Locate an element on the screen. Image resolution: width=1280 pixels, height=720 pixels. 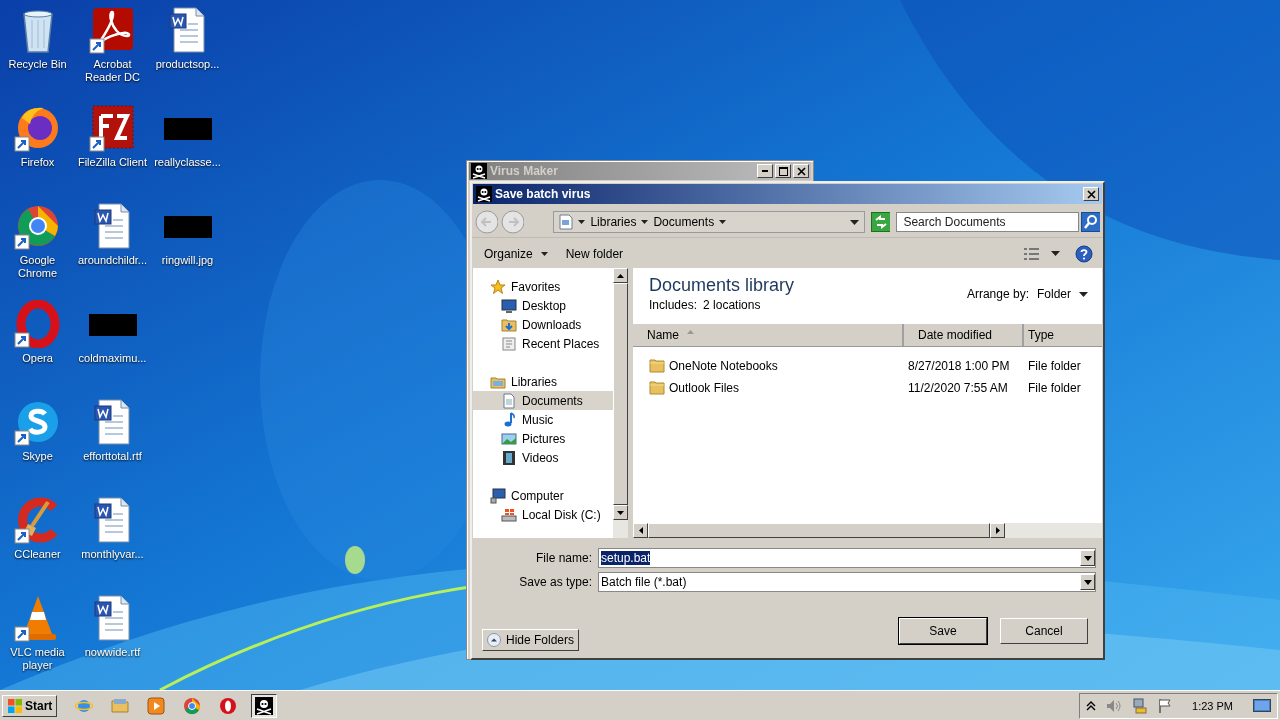
tree-item: Documents is located at coordinates (543, 400).